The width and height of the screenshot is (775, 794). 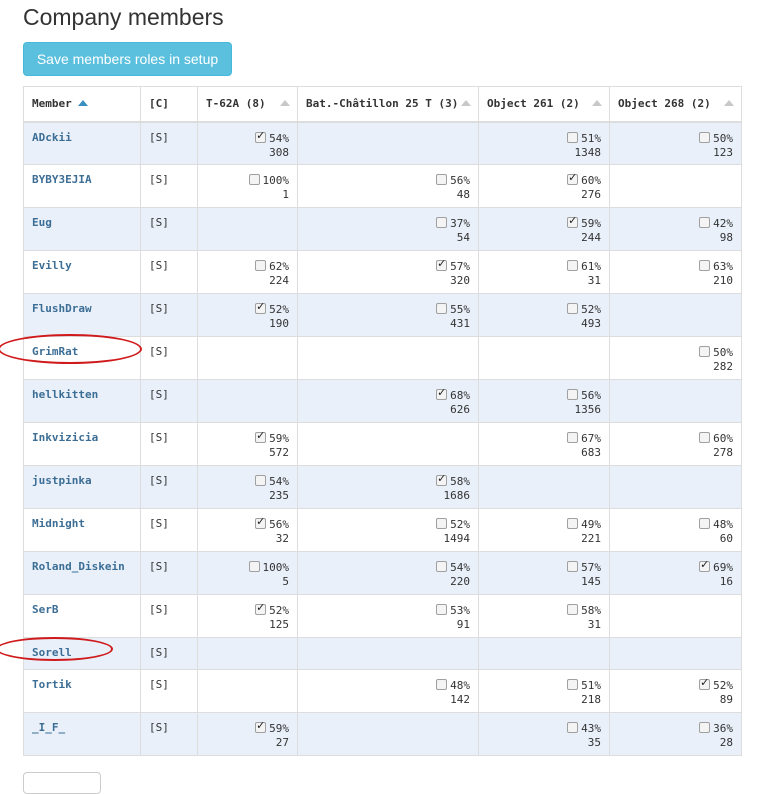 I want to click on win-rate-line: 58%, so click(x=388, y=480).